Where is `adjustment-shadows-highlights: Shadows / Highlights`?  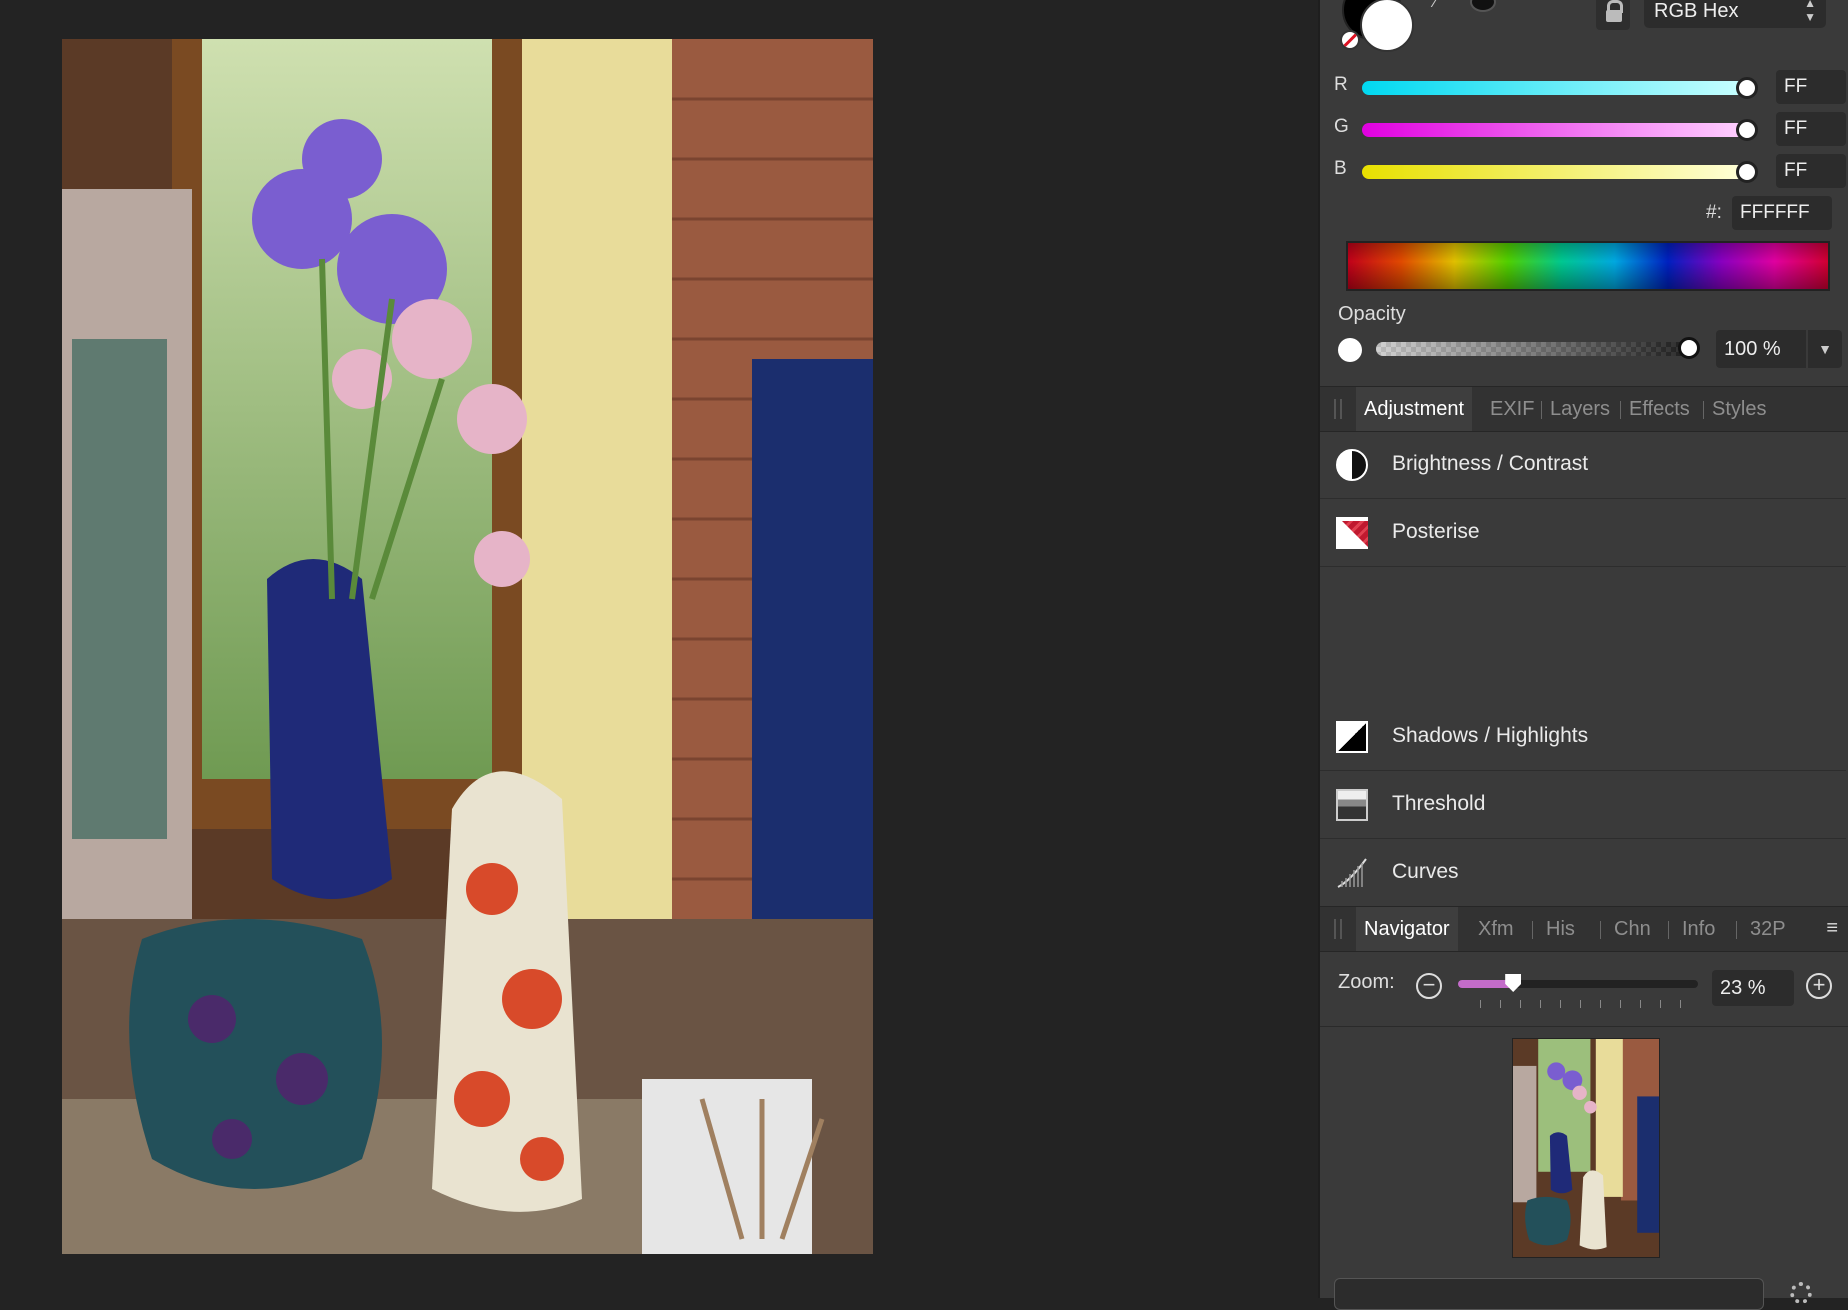
adjustment-shadows-highlights: Shadows / Highlights is located at coordinates (1583, 737).